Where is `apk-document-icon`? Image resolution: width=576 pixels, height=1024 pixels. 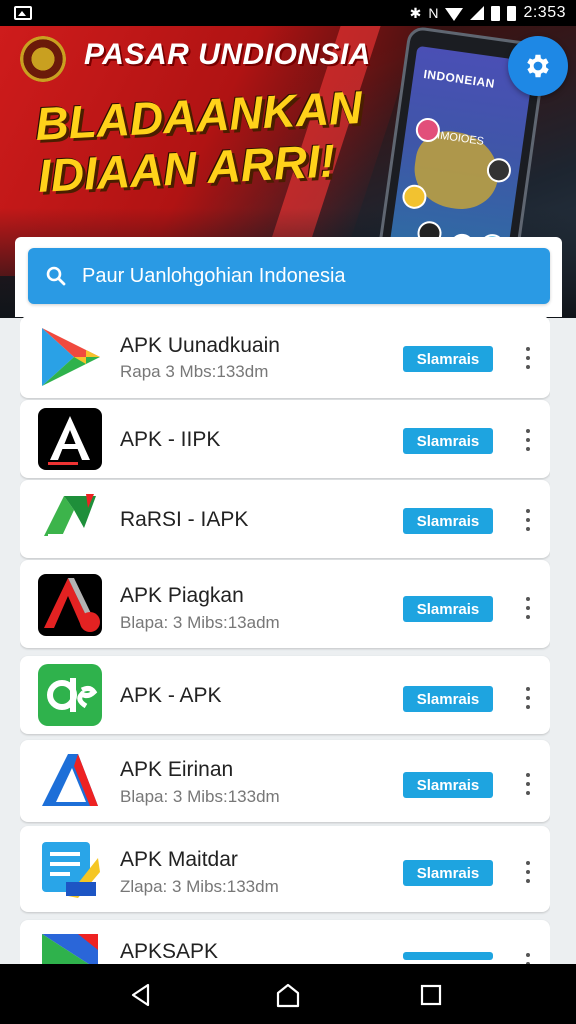
apk-document-icon is located at coordinates (70, 869).